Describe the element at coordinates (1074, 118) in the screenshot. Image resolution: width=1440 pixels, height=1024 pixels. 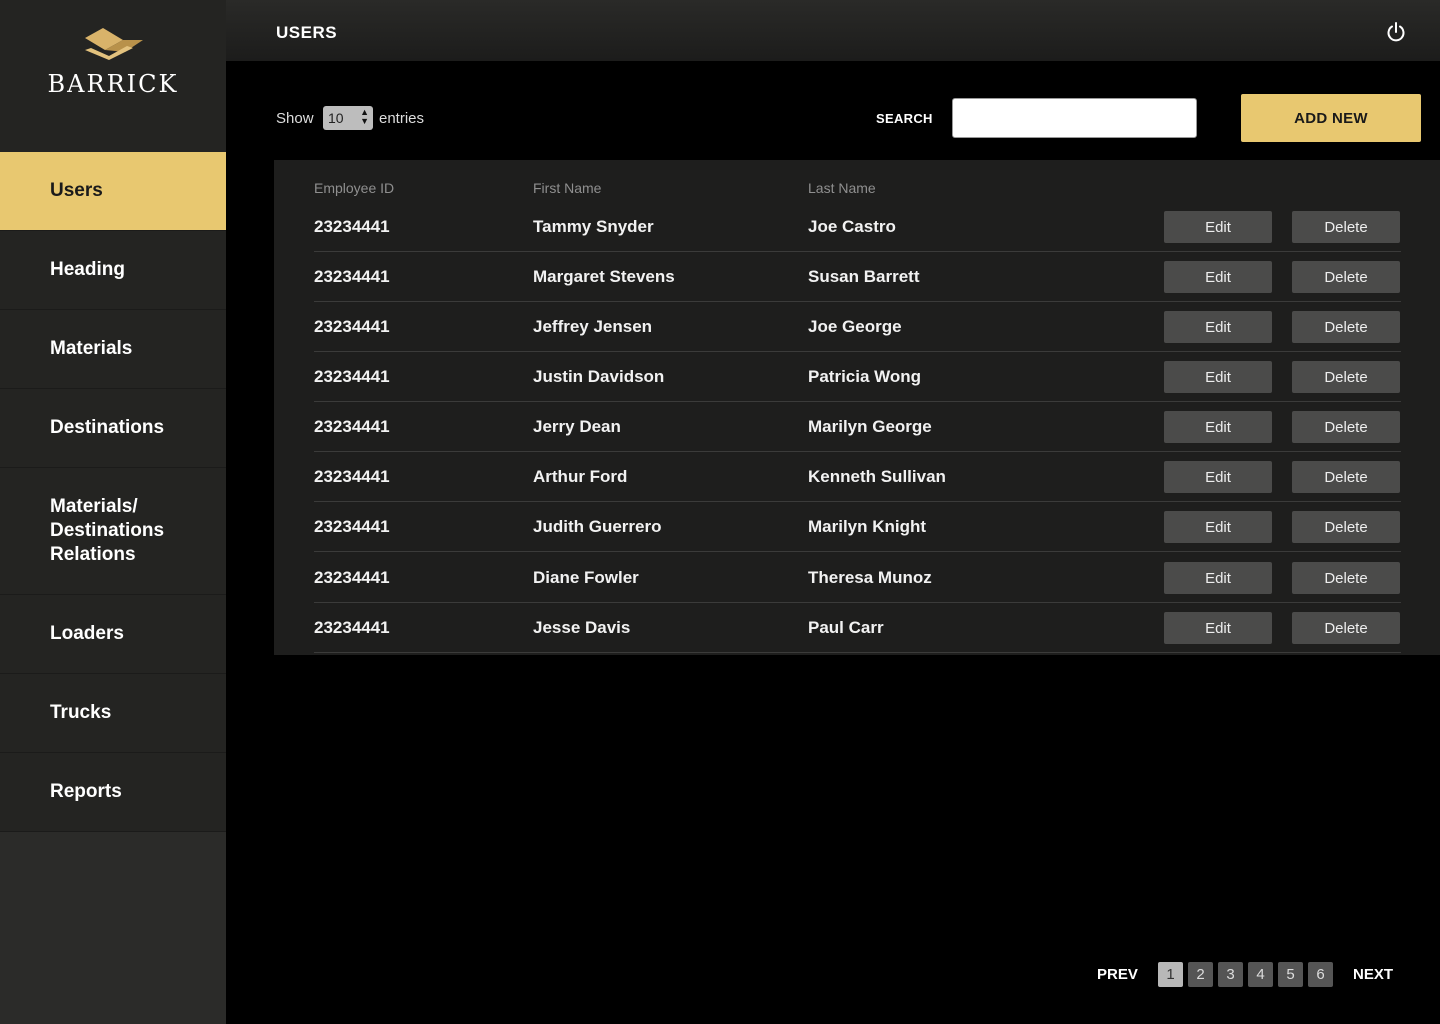
I see `search-input` at that location.